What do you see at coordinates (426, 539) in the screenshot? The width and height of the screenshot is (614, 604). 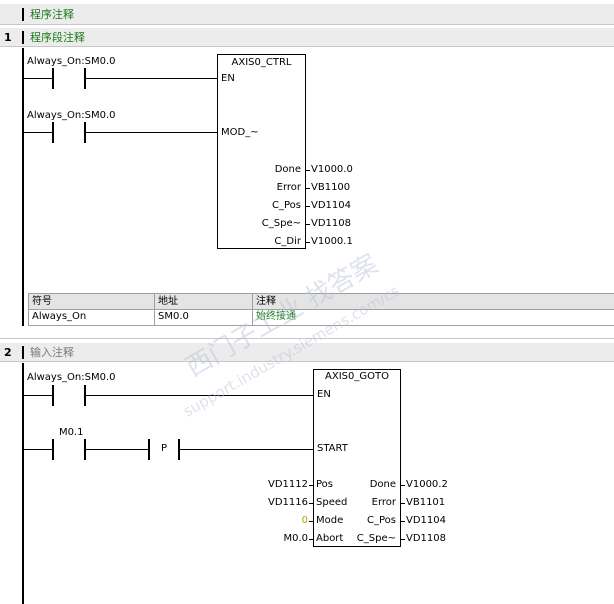 I see `axis0-goto-out-value: VD1108` at bounding box center [426, 539].